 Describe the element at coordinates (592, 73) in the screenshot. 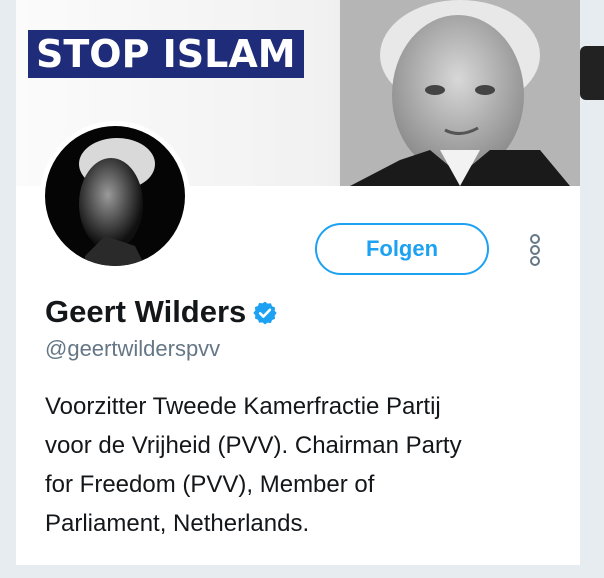

I see `side-overlay-tab` at that location.